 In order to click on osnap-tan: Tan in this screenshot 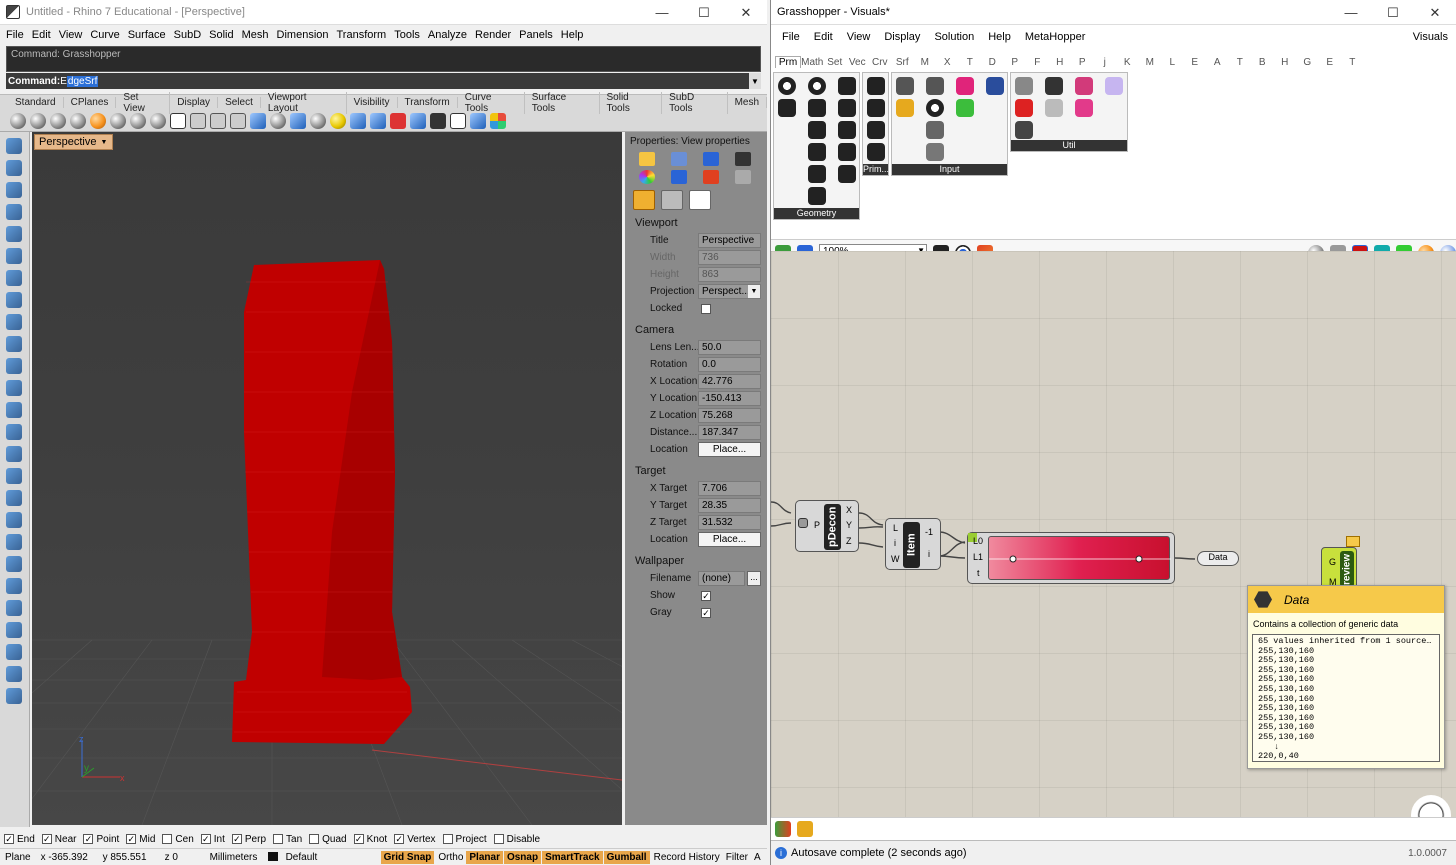, I will do `click(287, 839)`.